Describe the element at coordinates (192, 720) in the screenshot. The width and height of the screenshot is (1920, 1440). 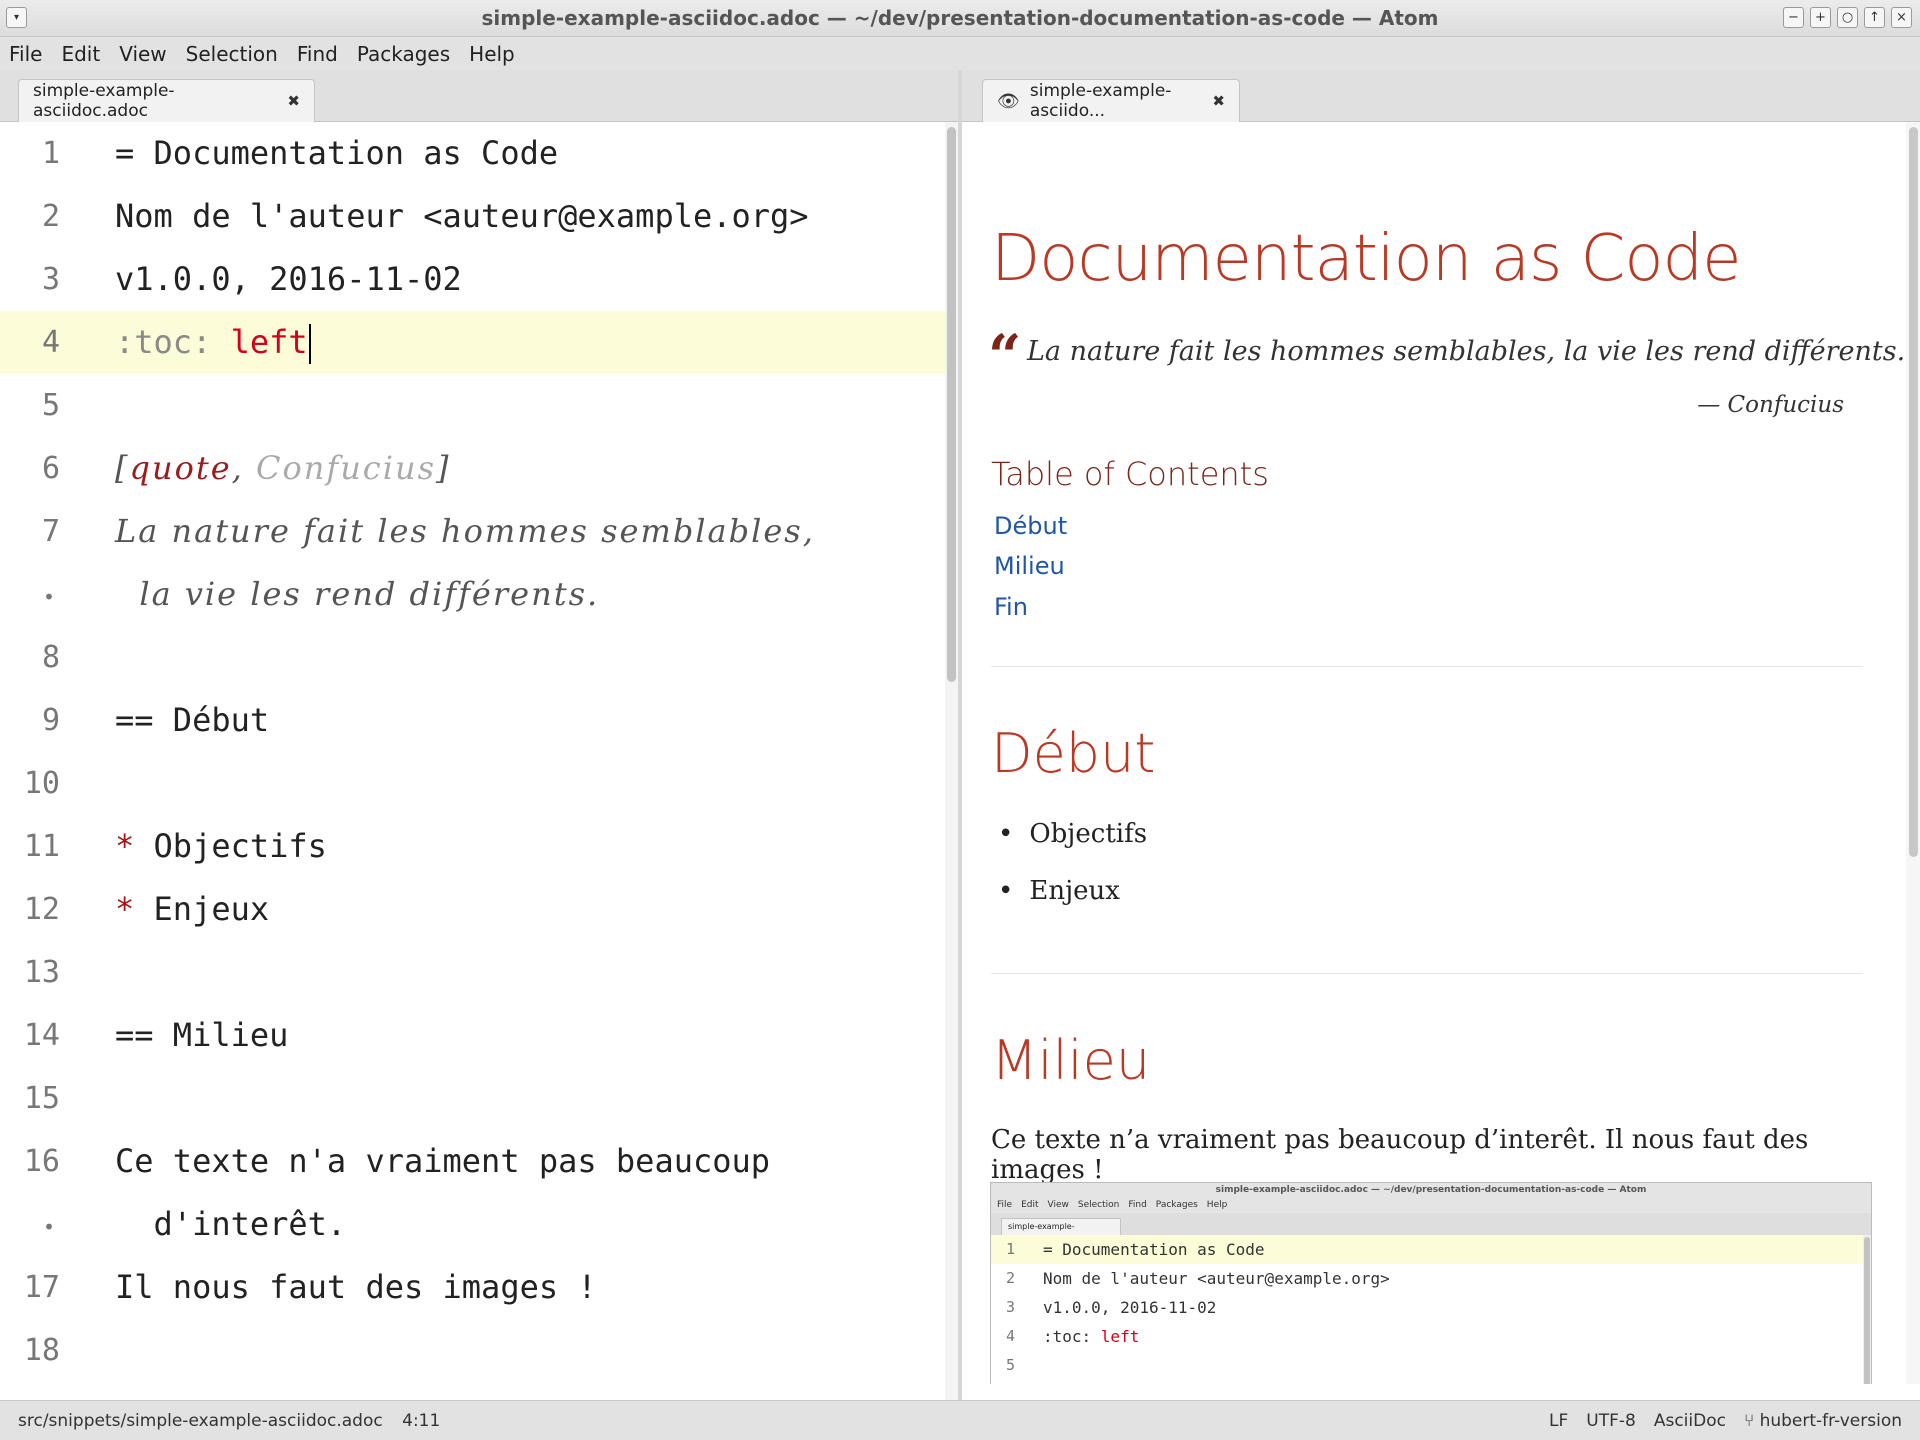
I see `line-text: == Début` at that location.